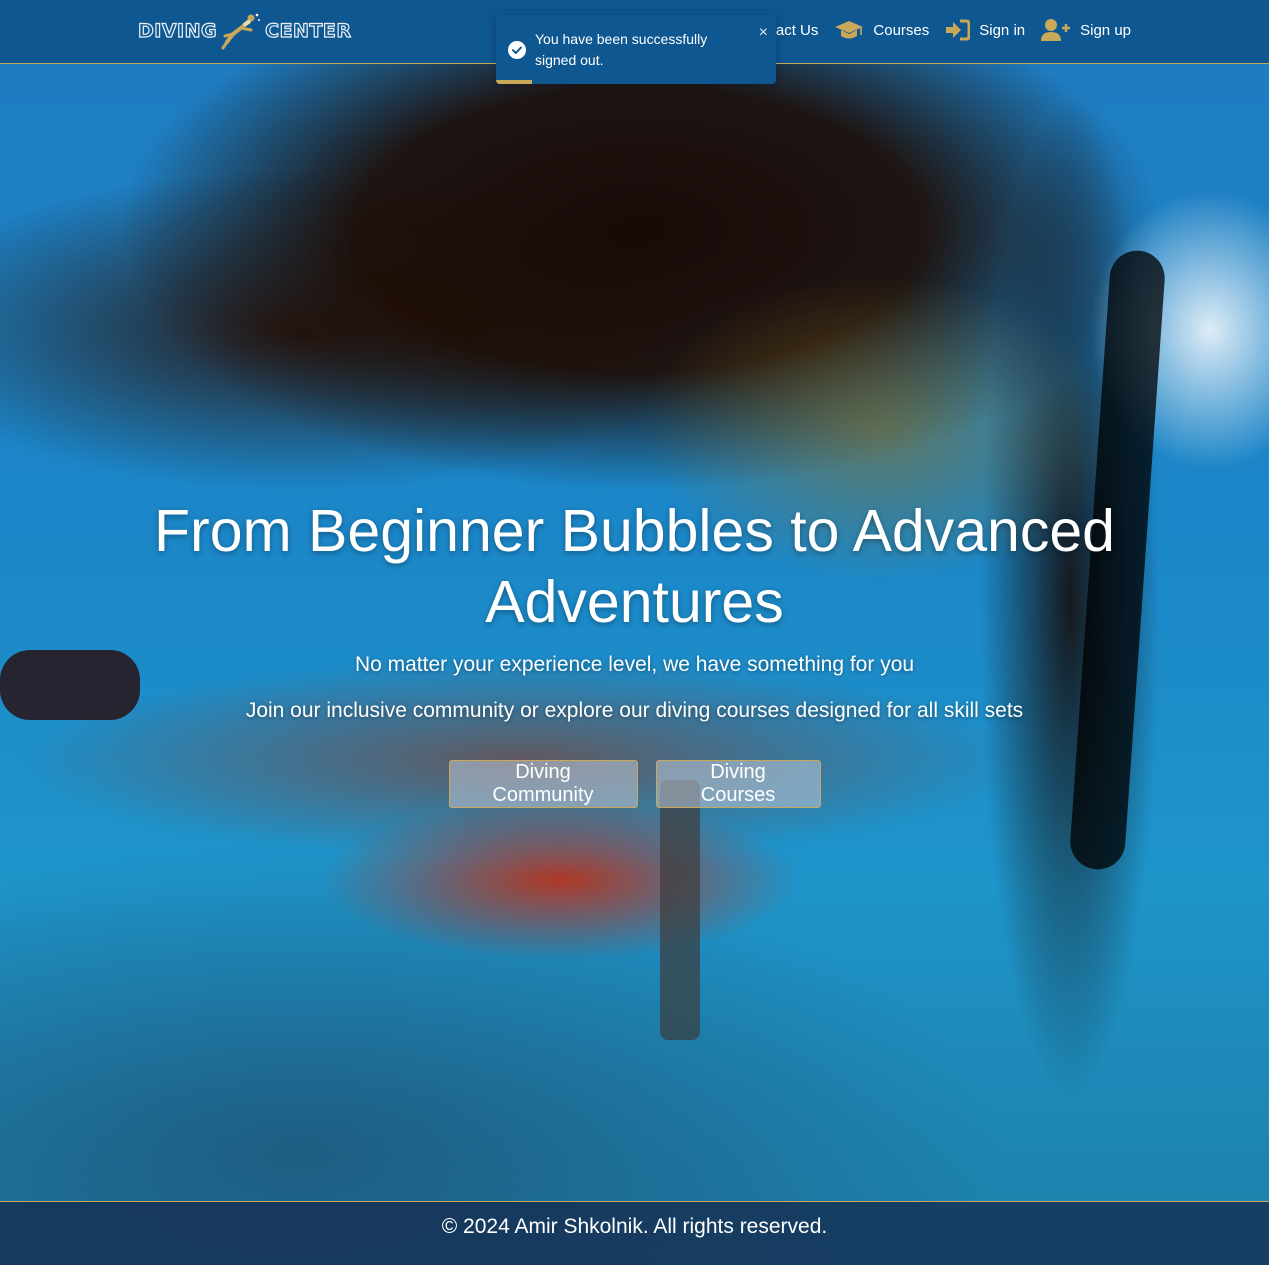 The height and width of the screenshot is (1265, 1269). What do you see at coordinates (1056, 30) in the screenshot?
I see `user-plus-icon` at bounding box center [1056, 30].